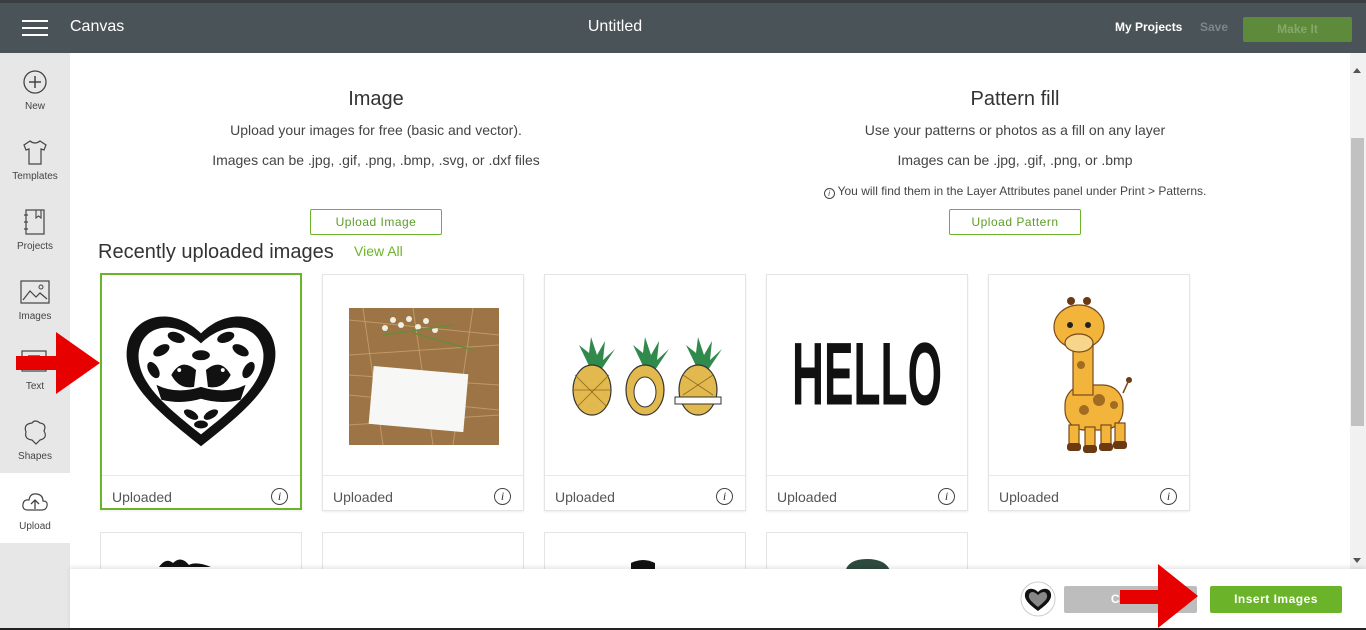 The height and width of the screenshot is (630, 1366). Describe the element at coordinates (378, 251) in the screenshot. I see `view-all-link: View All` at that location.